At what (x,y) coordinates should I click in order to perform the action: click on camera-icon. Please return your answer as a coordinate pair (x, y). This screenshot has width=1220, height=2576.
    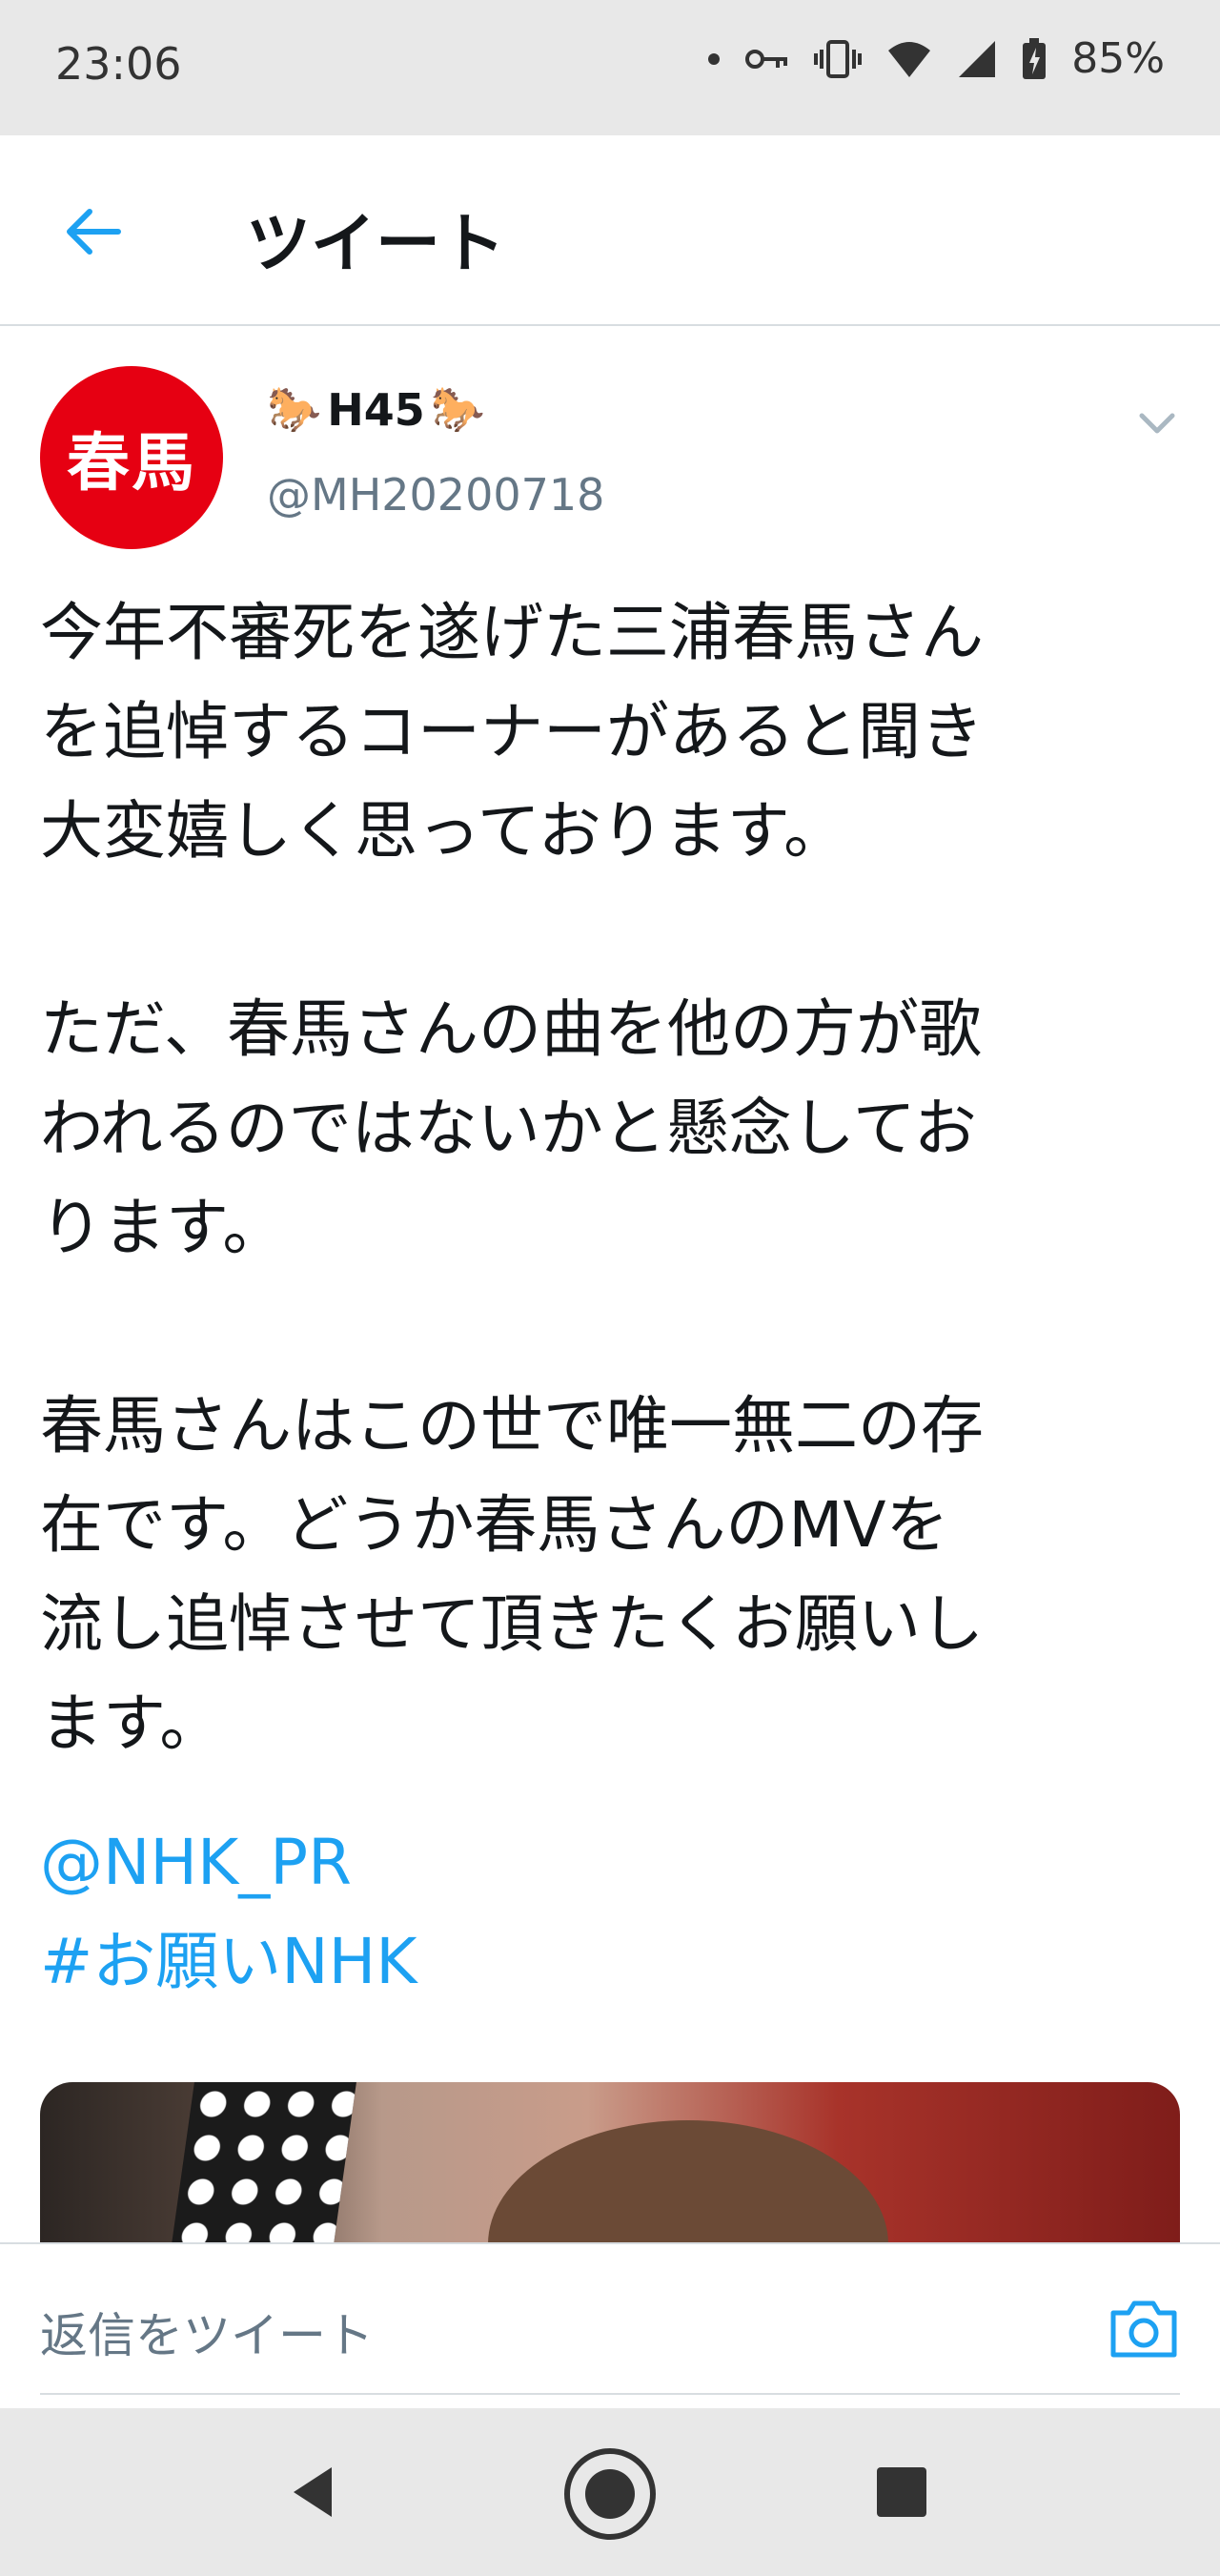
    Looking at the image, I should click on (1144, 2328).